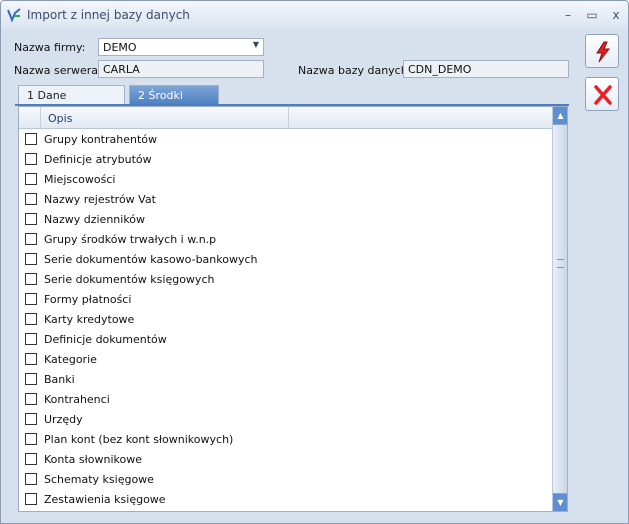 Image resolution: width=629 pixels, height=524 pixels. Describe the element at coordinates (98, 159) in the screenshot. I see `row-label: Definicje atrybutów` at that location.